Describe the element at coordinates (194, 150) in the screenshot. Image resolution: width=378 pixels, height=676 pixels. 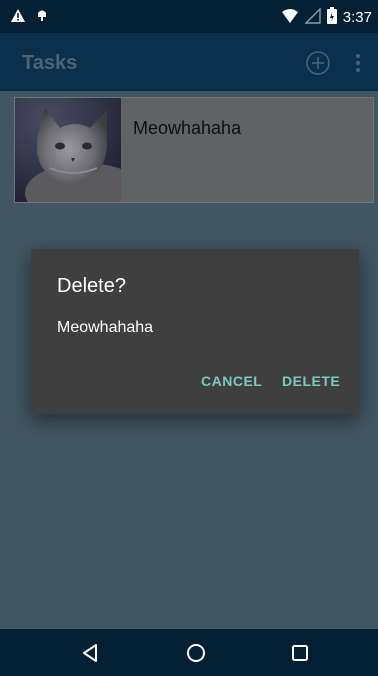
I see `list-item: Meowhahaha` at that location.